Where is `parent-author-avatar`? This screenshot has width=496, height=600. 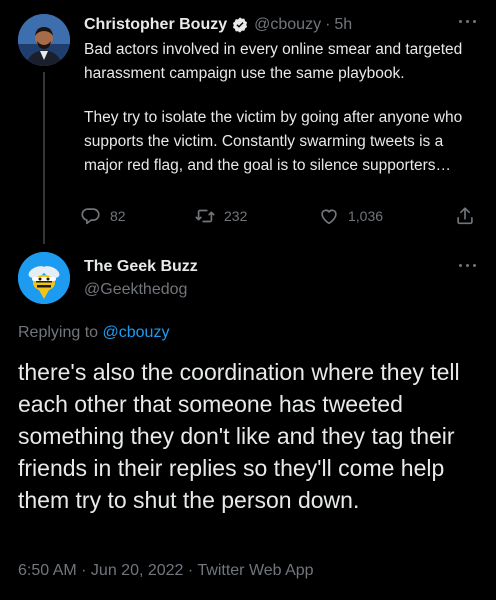 parent-author-avatar is located at coordinates (44, 40).